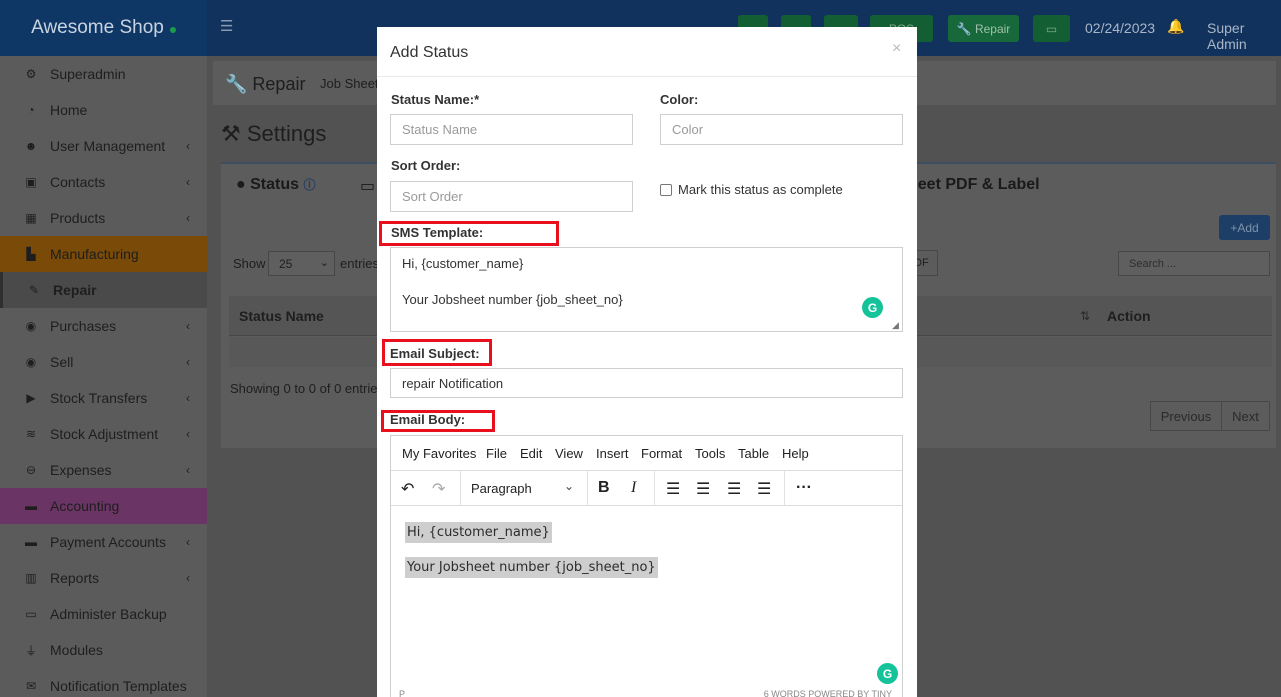  I want to click on truck-icon: ▶, so click(31, 398).